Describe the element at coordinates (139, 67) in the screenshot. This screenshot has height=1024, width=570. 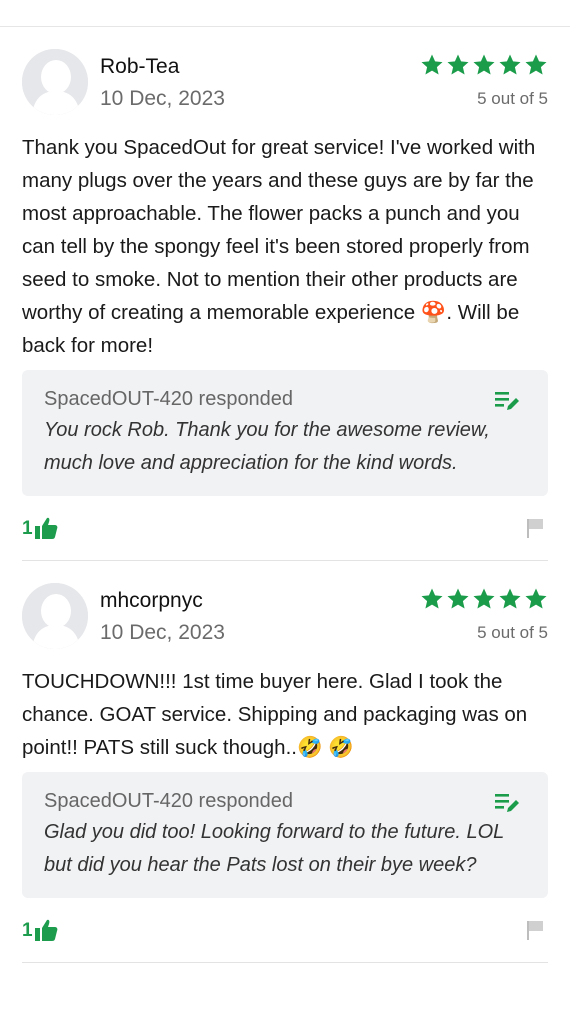
I see `review-author: Rob-Tea` at that location.